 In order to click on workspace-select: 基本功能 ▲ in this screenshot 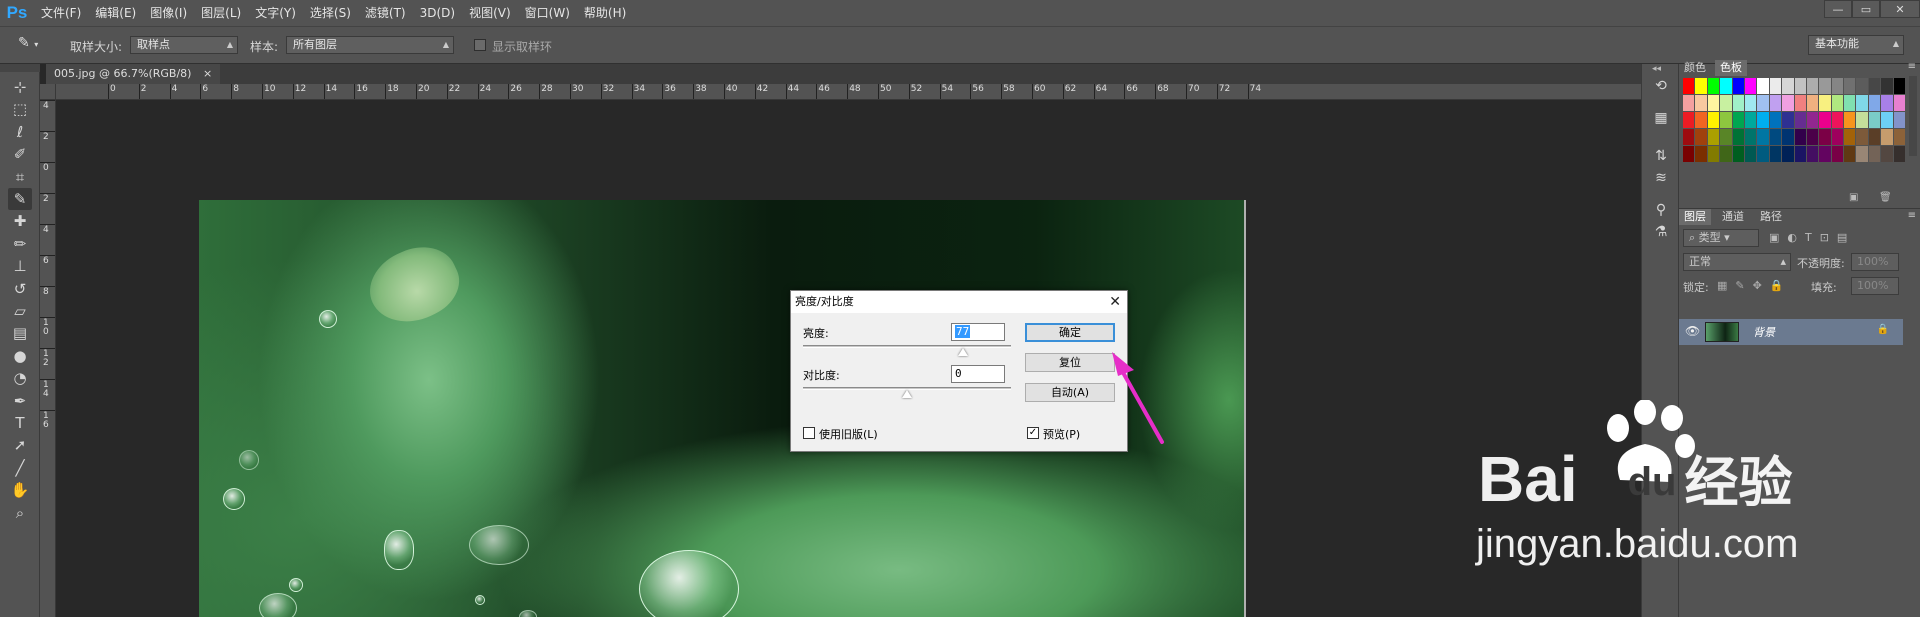, I will do `click(1856, 45)`.